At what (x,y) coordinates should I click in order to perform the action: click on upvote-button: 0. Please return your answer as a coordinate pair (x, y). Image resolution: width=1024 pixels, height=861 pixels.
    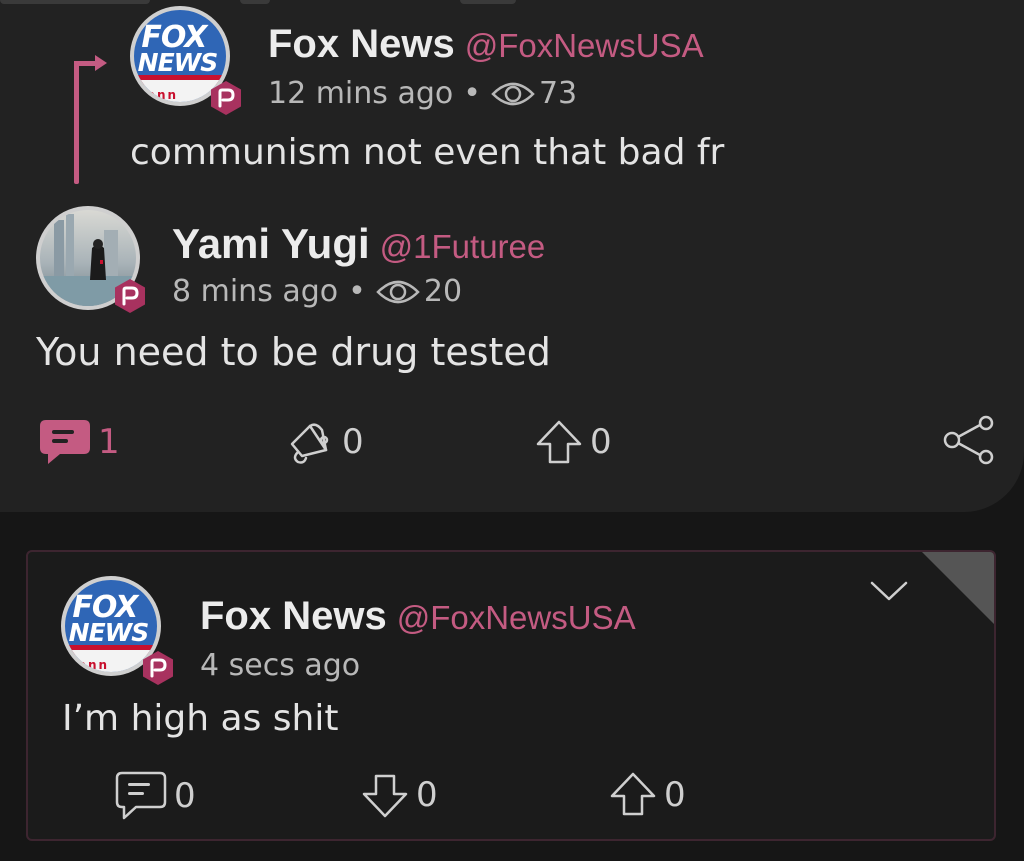
    Looking at the image, I should click on (573, 442).